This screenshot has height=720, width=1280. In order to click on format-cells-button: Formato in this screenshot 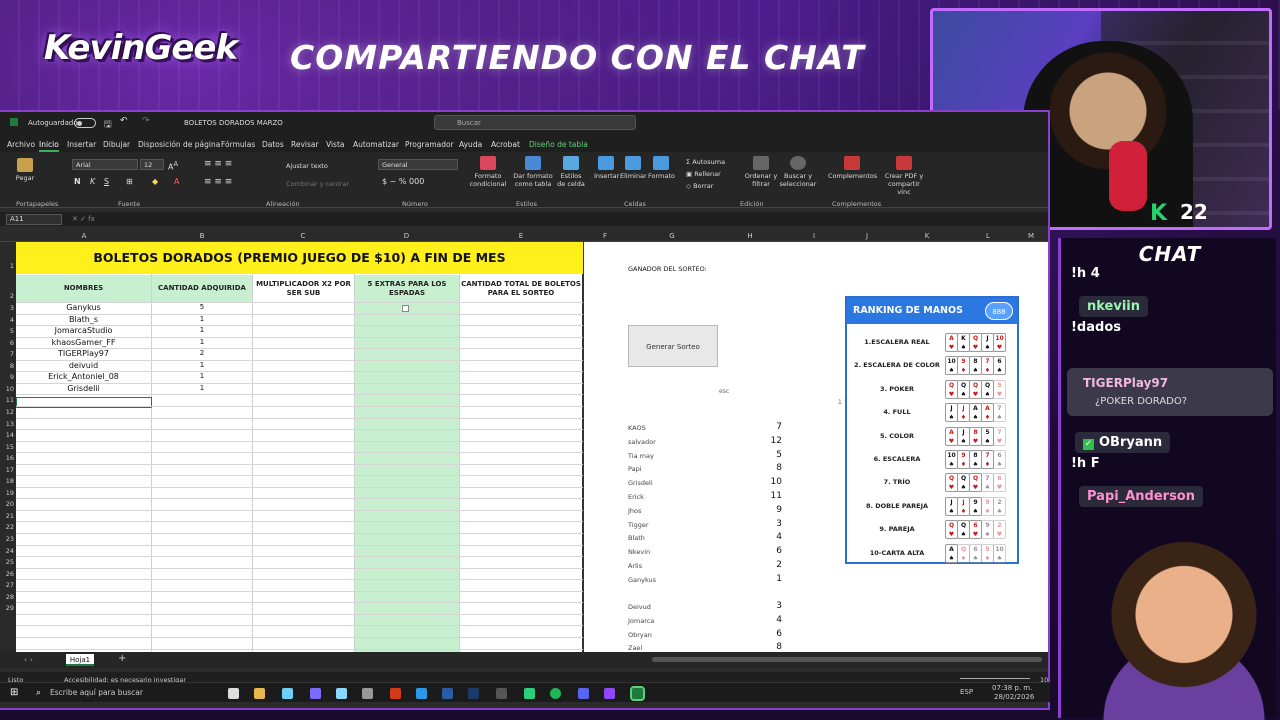, I will do `click(661, 168)`.